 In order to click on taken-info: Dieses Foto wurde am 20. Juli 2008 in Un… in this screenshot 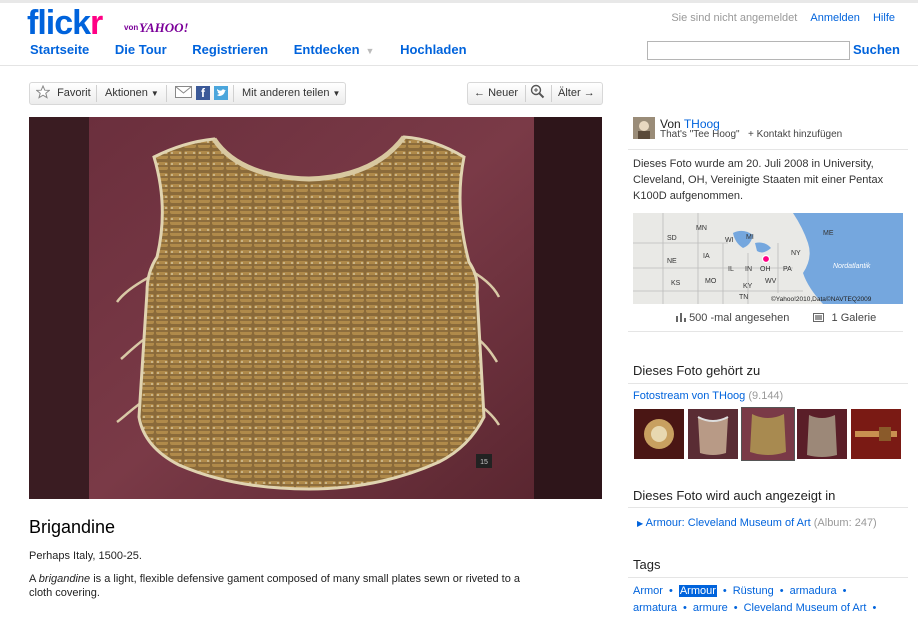, I will do `click(758, 180)`.